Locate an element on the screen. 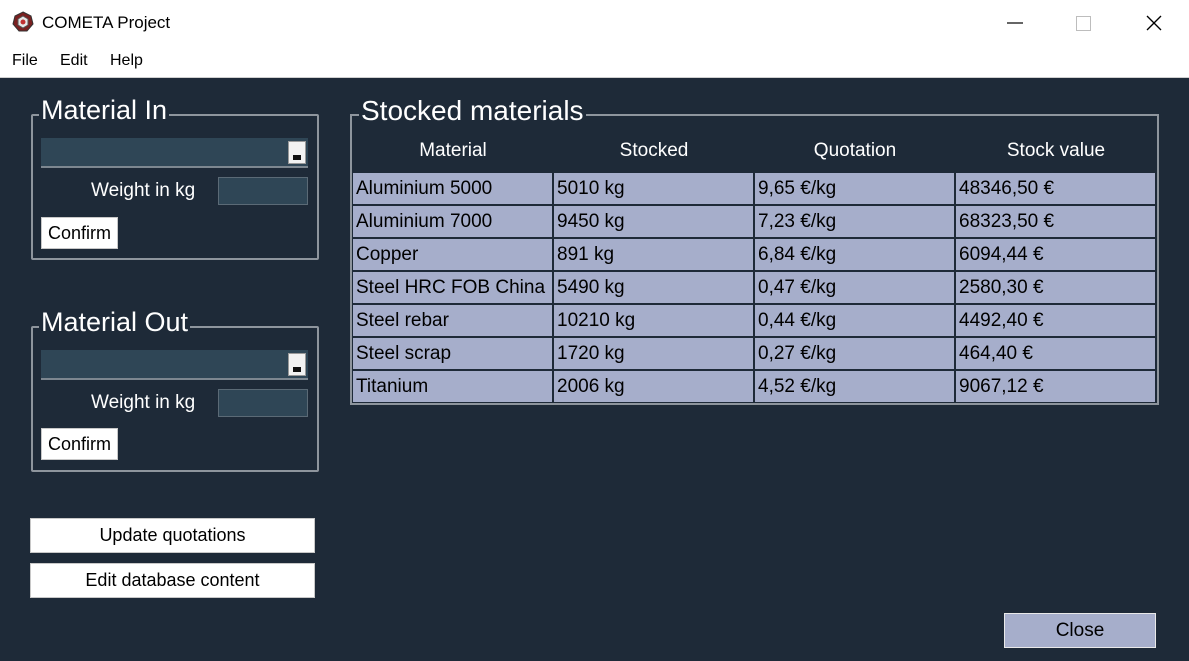  menu-edit: Edit is located at coordinates (74, 61).